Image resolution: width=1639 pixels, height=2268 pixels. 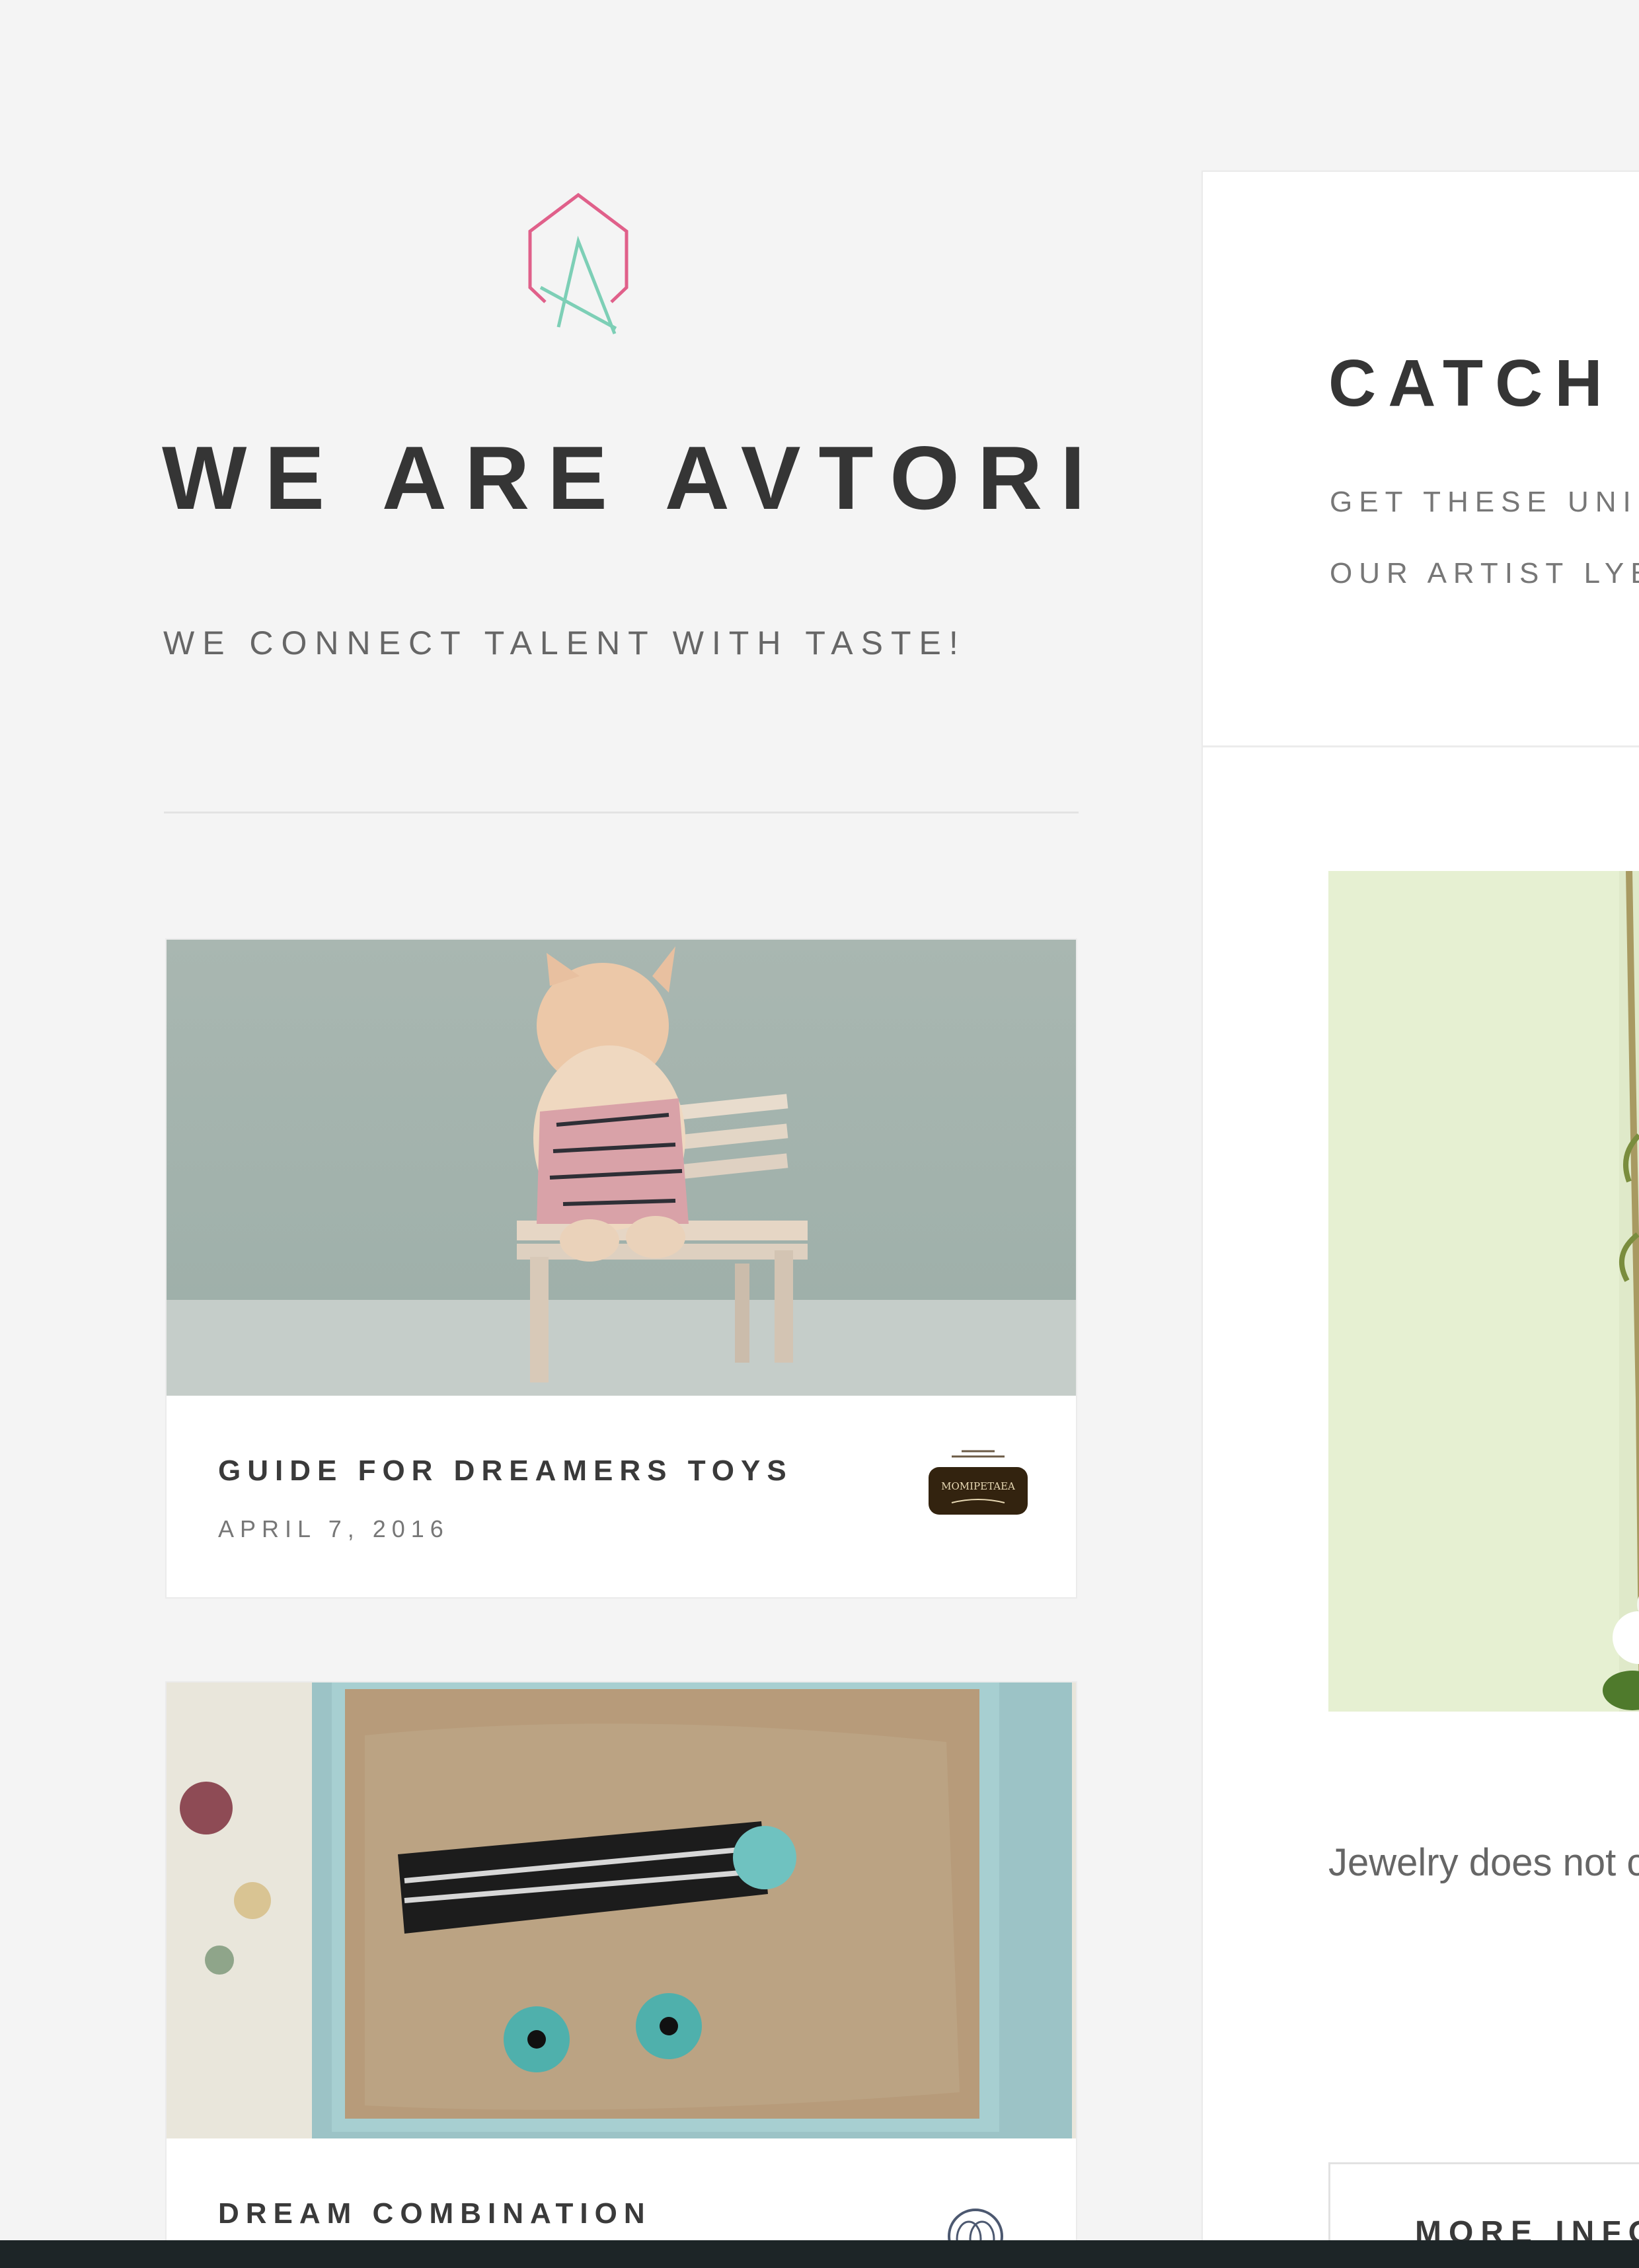 What do you see at coordinates (435, 2213) in the screenshot?
I see `post-title: DREAM COMBINATION` at bounding box center [435, 2213].